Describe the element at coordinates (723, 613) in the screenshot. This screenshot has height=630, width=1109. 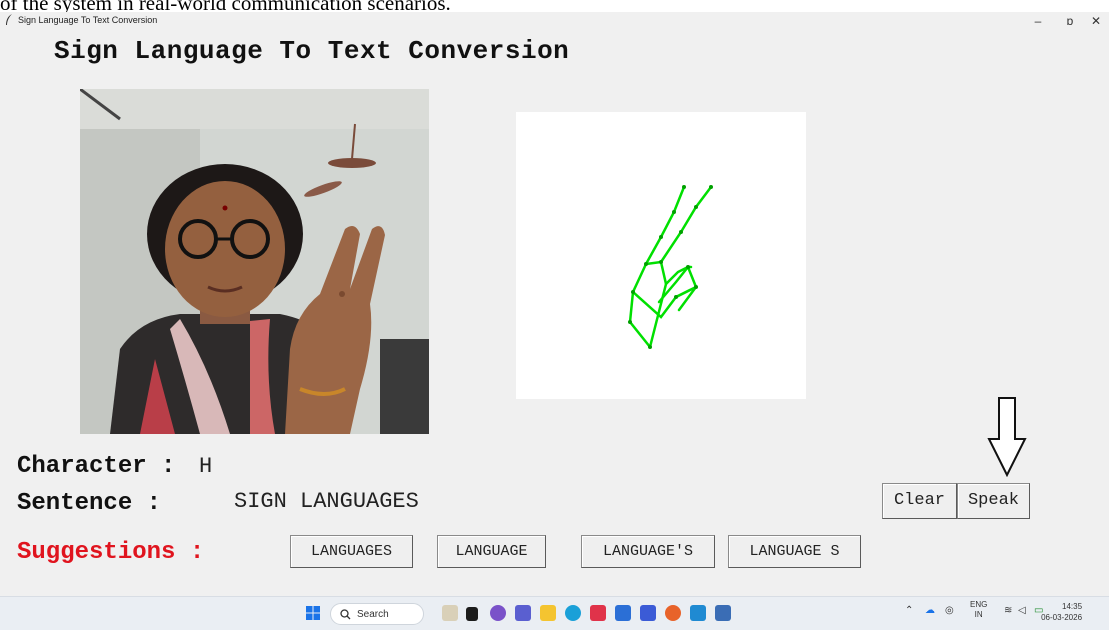
I see `python-app-icon` at that location.